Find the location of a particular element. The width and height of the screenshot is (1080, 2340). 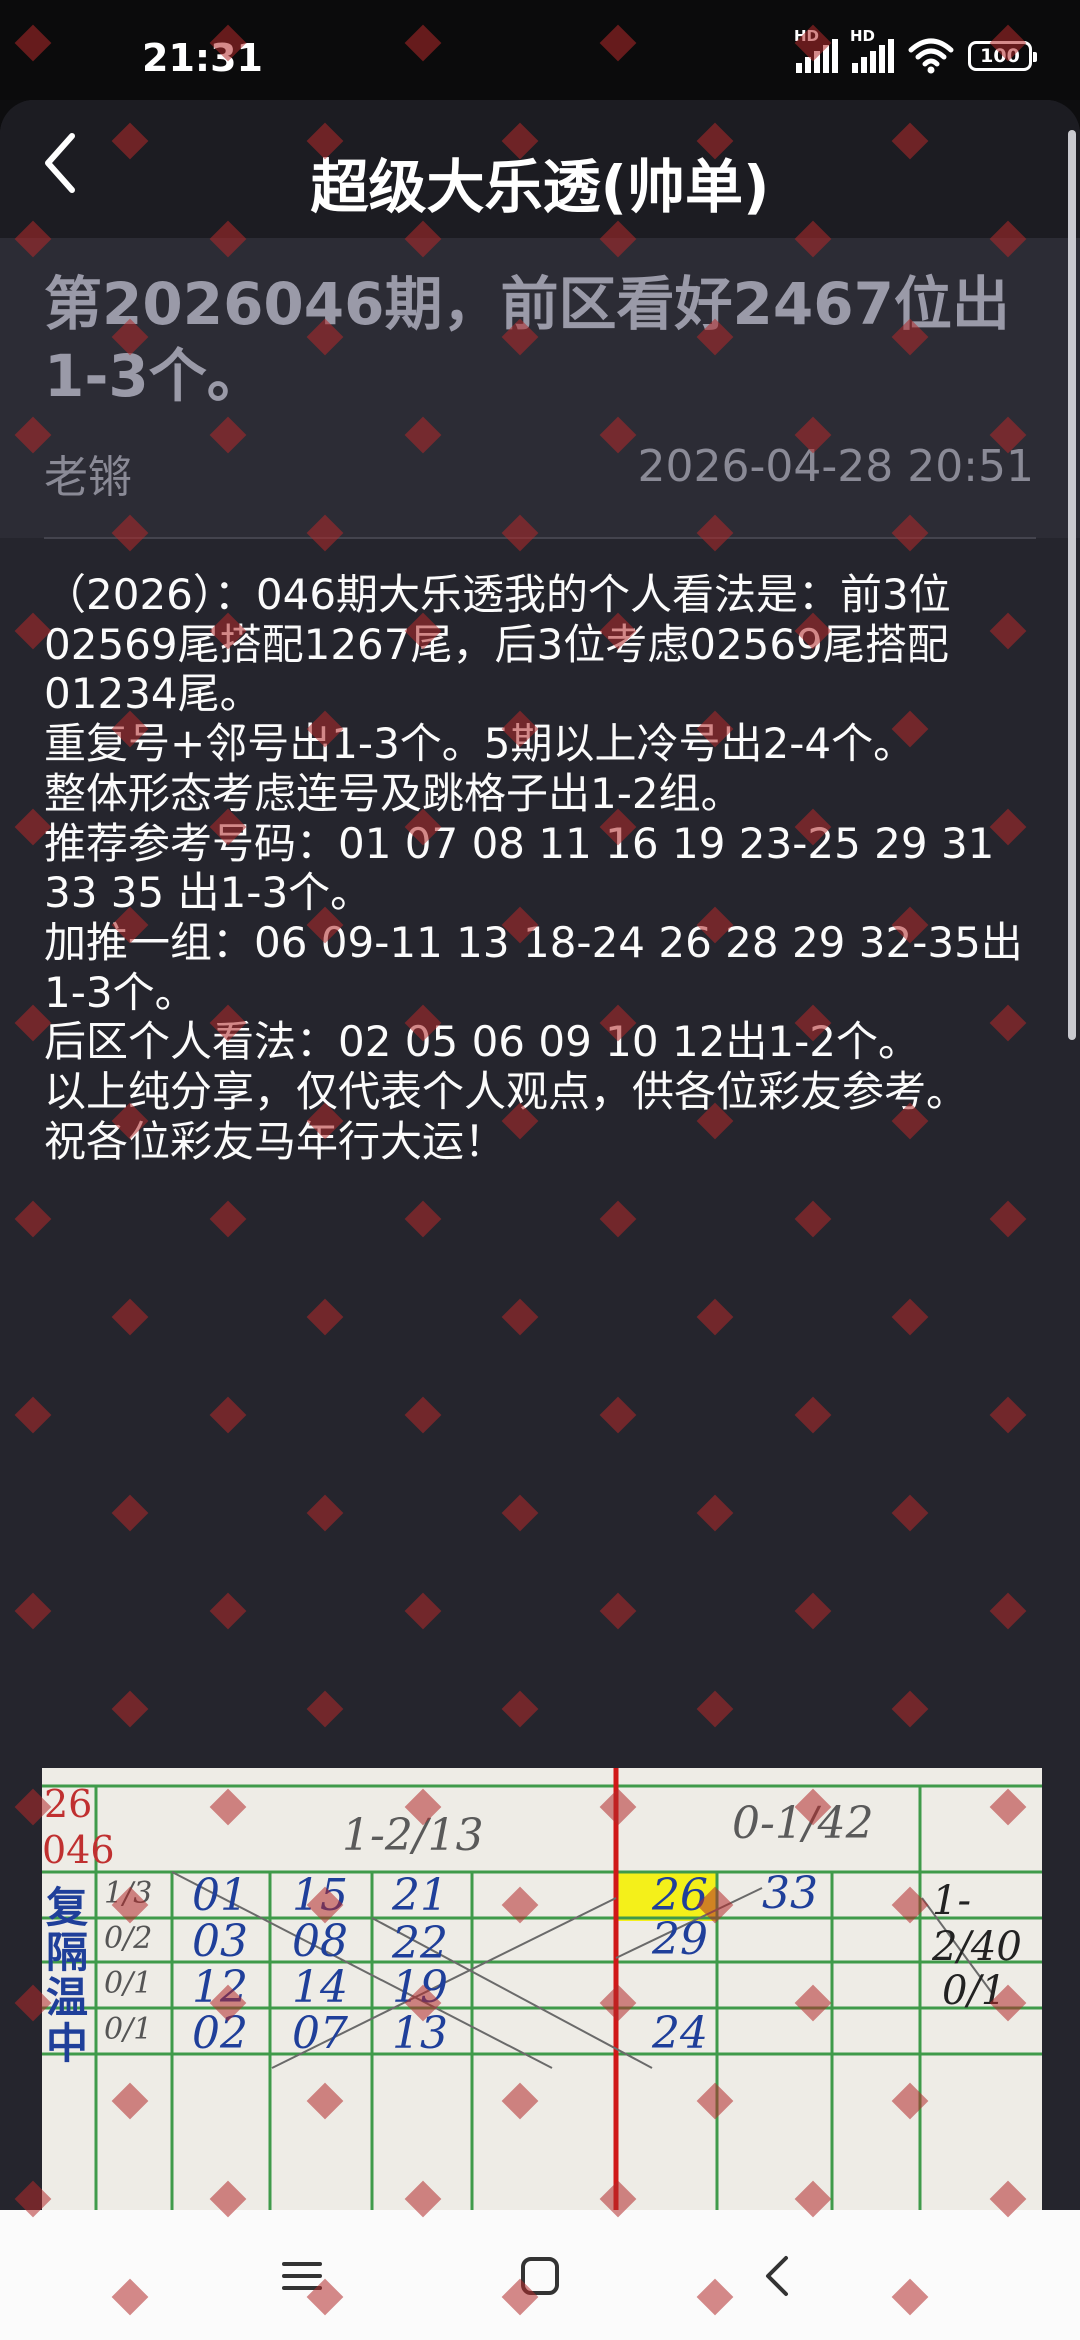

system-nav-bar is located at coordinates (540, 2275).